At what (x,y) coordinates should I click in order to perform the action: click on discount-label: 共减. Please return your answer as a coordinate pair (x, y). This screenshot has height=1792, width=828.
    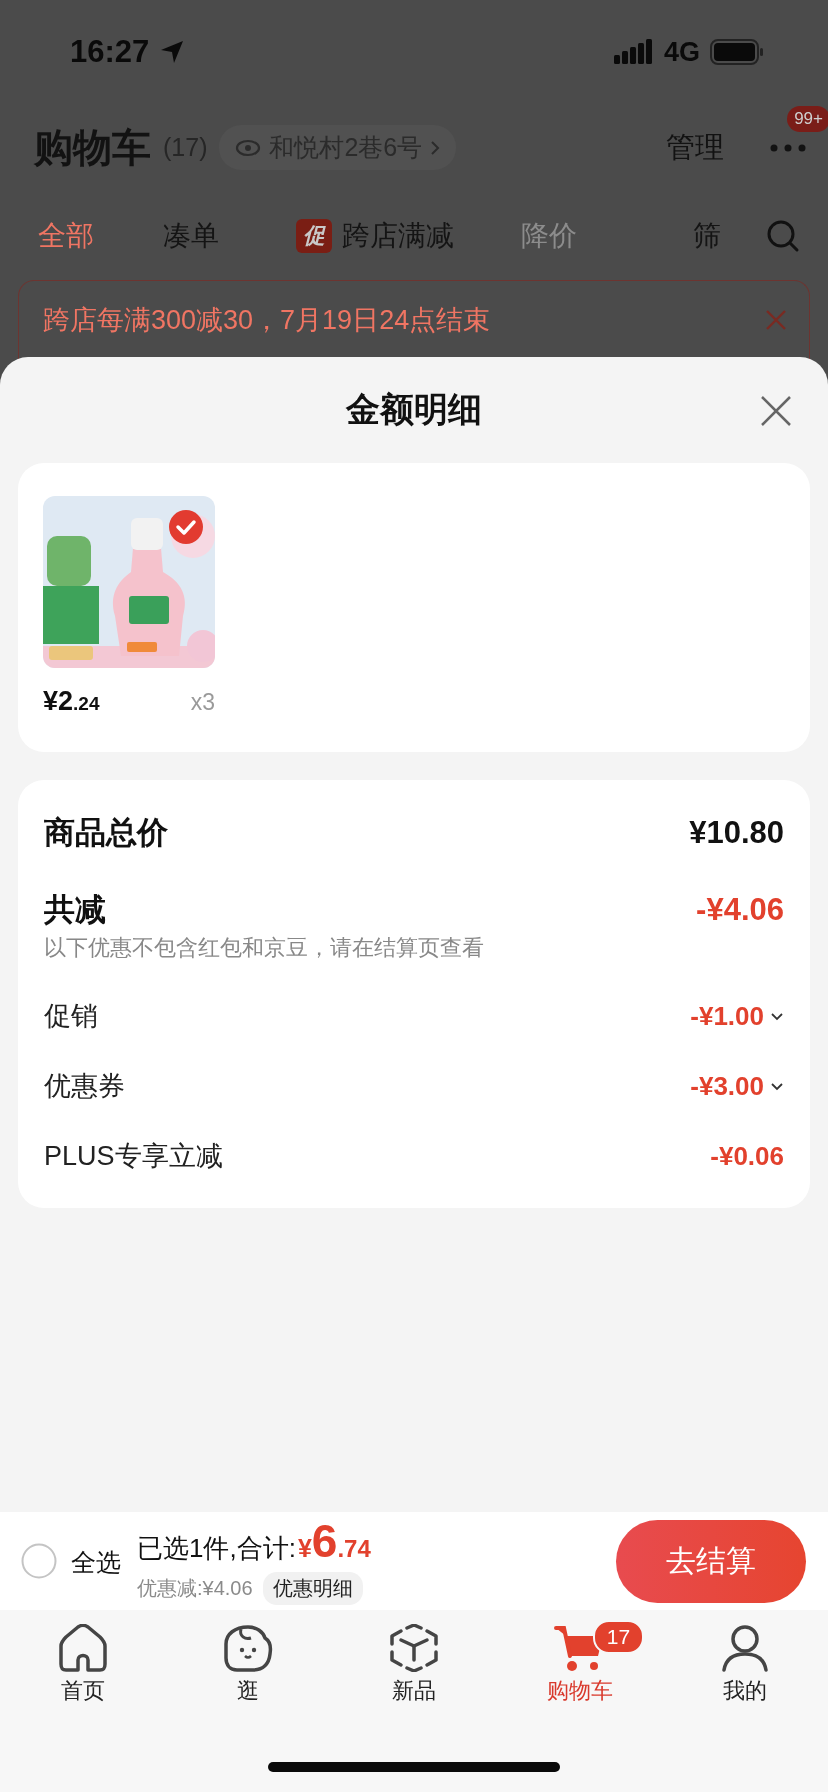
    Looking at the image, I should click on (75, 910).